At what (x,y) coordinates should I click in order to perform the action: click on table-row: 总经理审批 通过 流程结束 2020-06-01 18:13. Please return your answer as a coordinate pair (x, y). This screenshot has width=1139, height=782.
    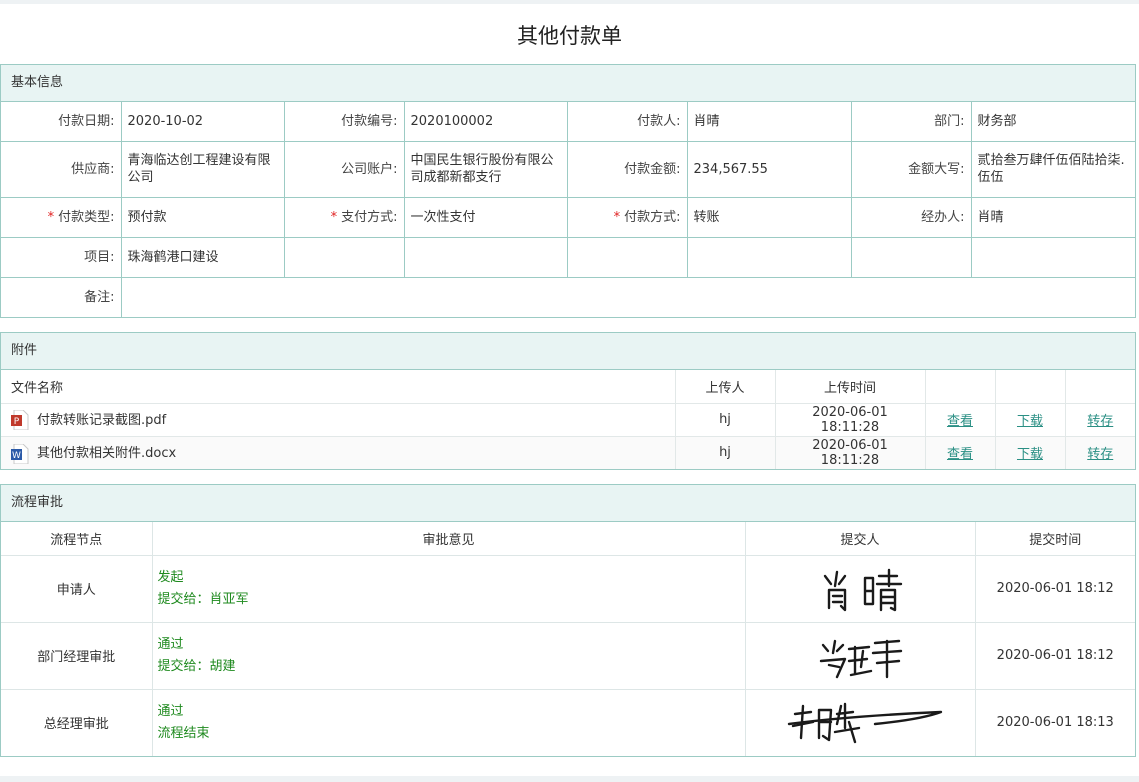
    Looking at the image, I should click on (568, 722).